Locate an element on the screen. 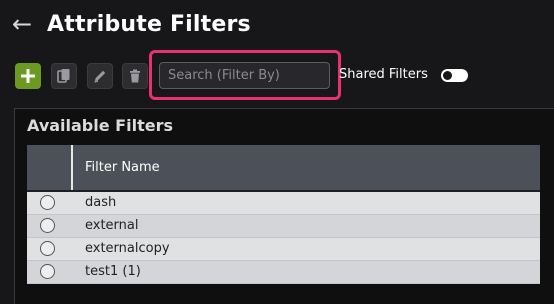 This screenshot has width=554, height=304. filter-name-cell: externalcopy is located at coordinates (127, 248).